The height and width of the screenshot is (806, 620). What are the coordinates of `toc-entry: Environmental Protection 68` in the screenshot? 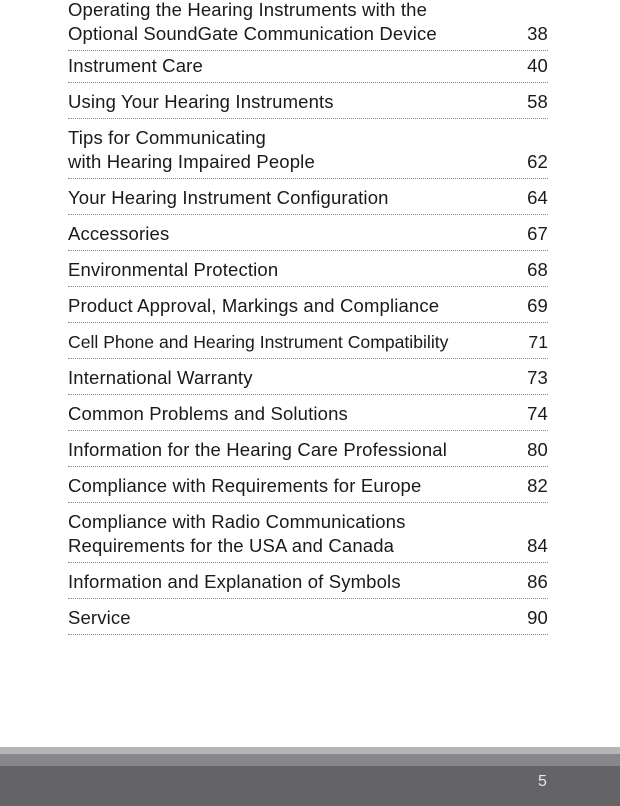 It's located at (308, 272).